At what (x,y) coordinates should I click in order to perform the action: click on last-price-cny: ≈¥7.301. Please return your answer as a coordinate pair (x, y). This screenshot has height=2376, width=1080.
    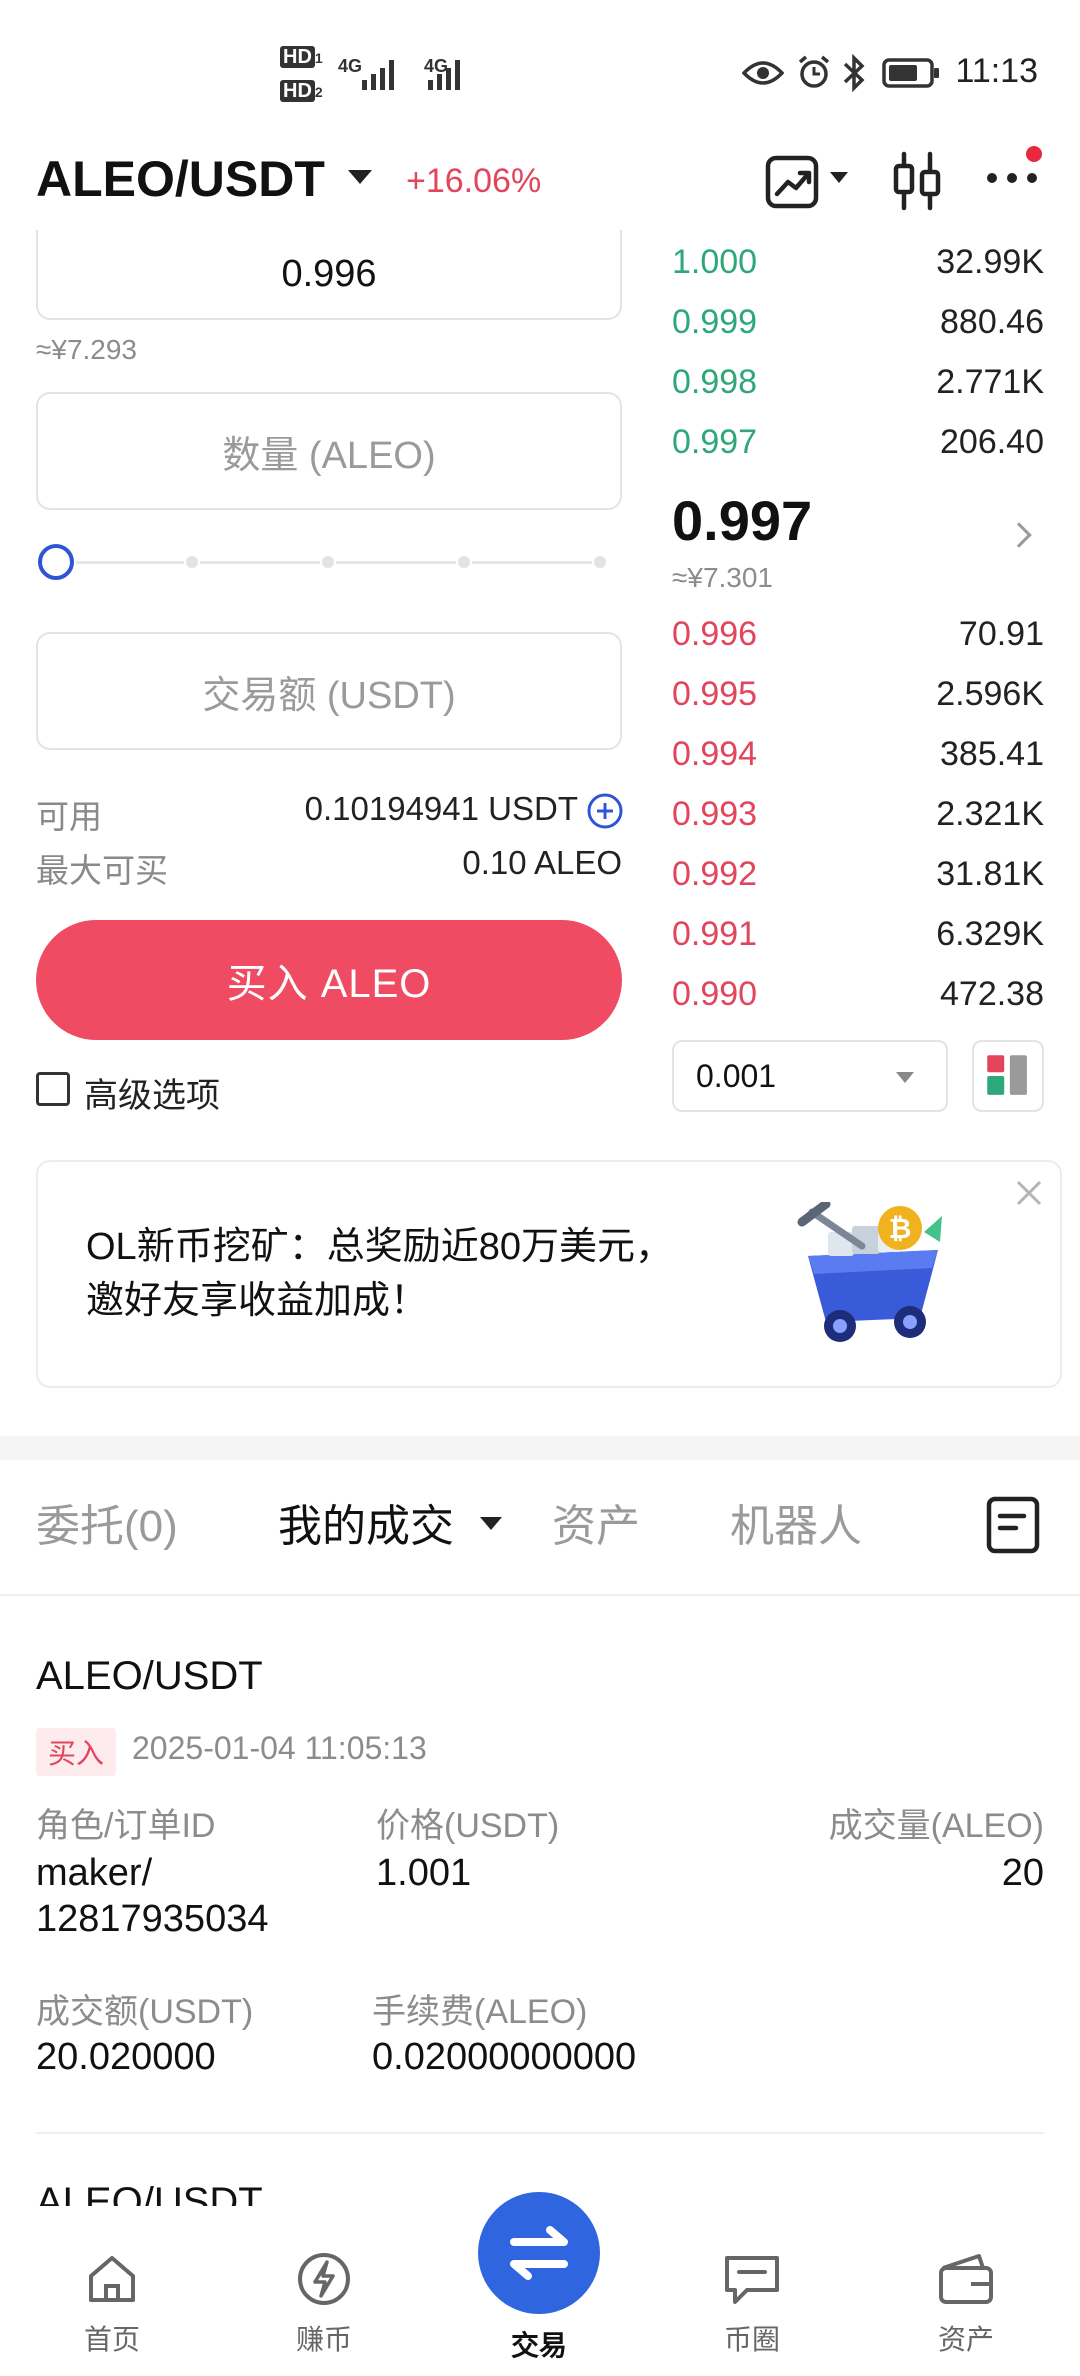
    Looking at the image, I should click on (723, 577).